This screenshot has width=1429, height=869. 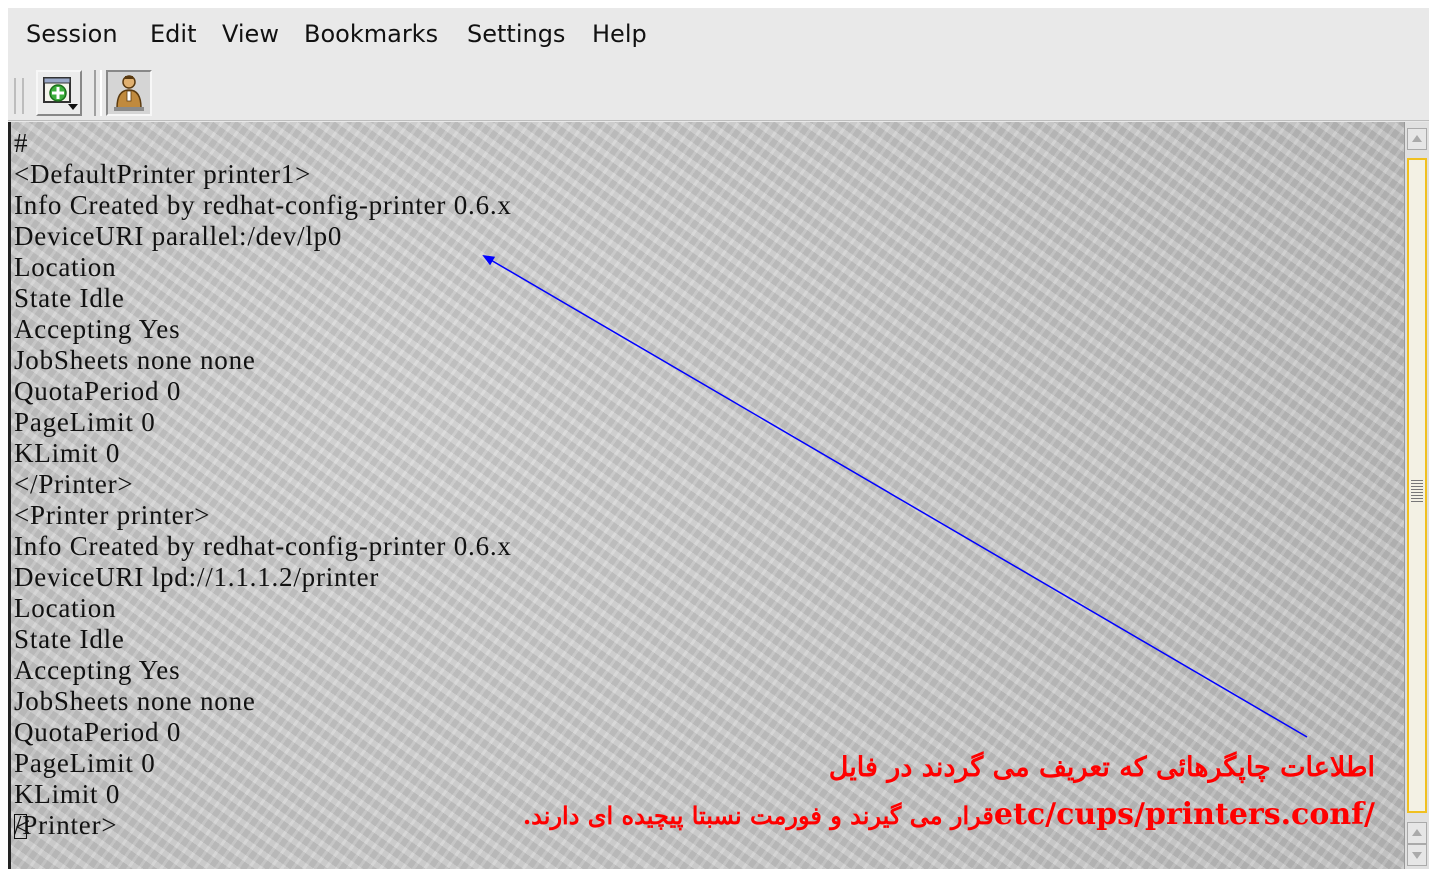 I want to click on terminal-line: DeviceURI lpd://1.1.1.2/printer, so click(x=197, y=577).